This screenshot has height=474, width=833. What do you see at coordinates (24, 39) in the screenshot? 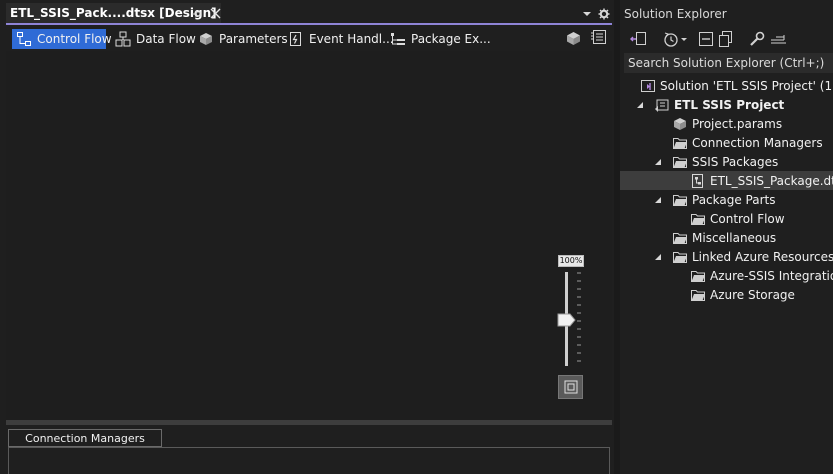
I see `control-flow-icon` at bounding box center [24, 39].